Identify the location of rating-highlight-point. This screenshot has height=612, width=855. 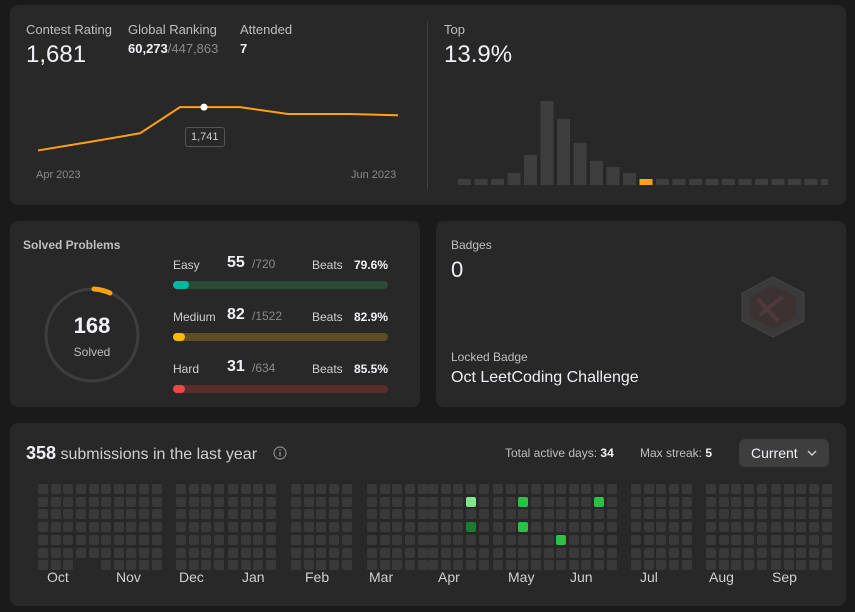
(204, 107).